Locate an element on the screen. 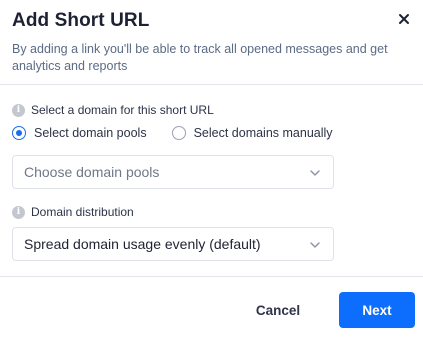  distribution-section-label-text: Domain distribution is located at coordinates (82, 212).